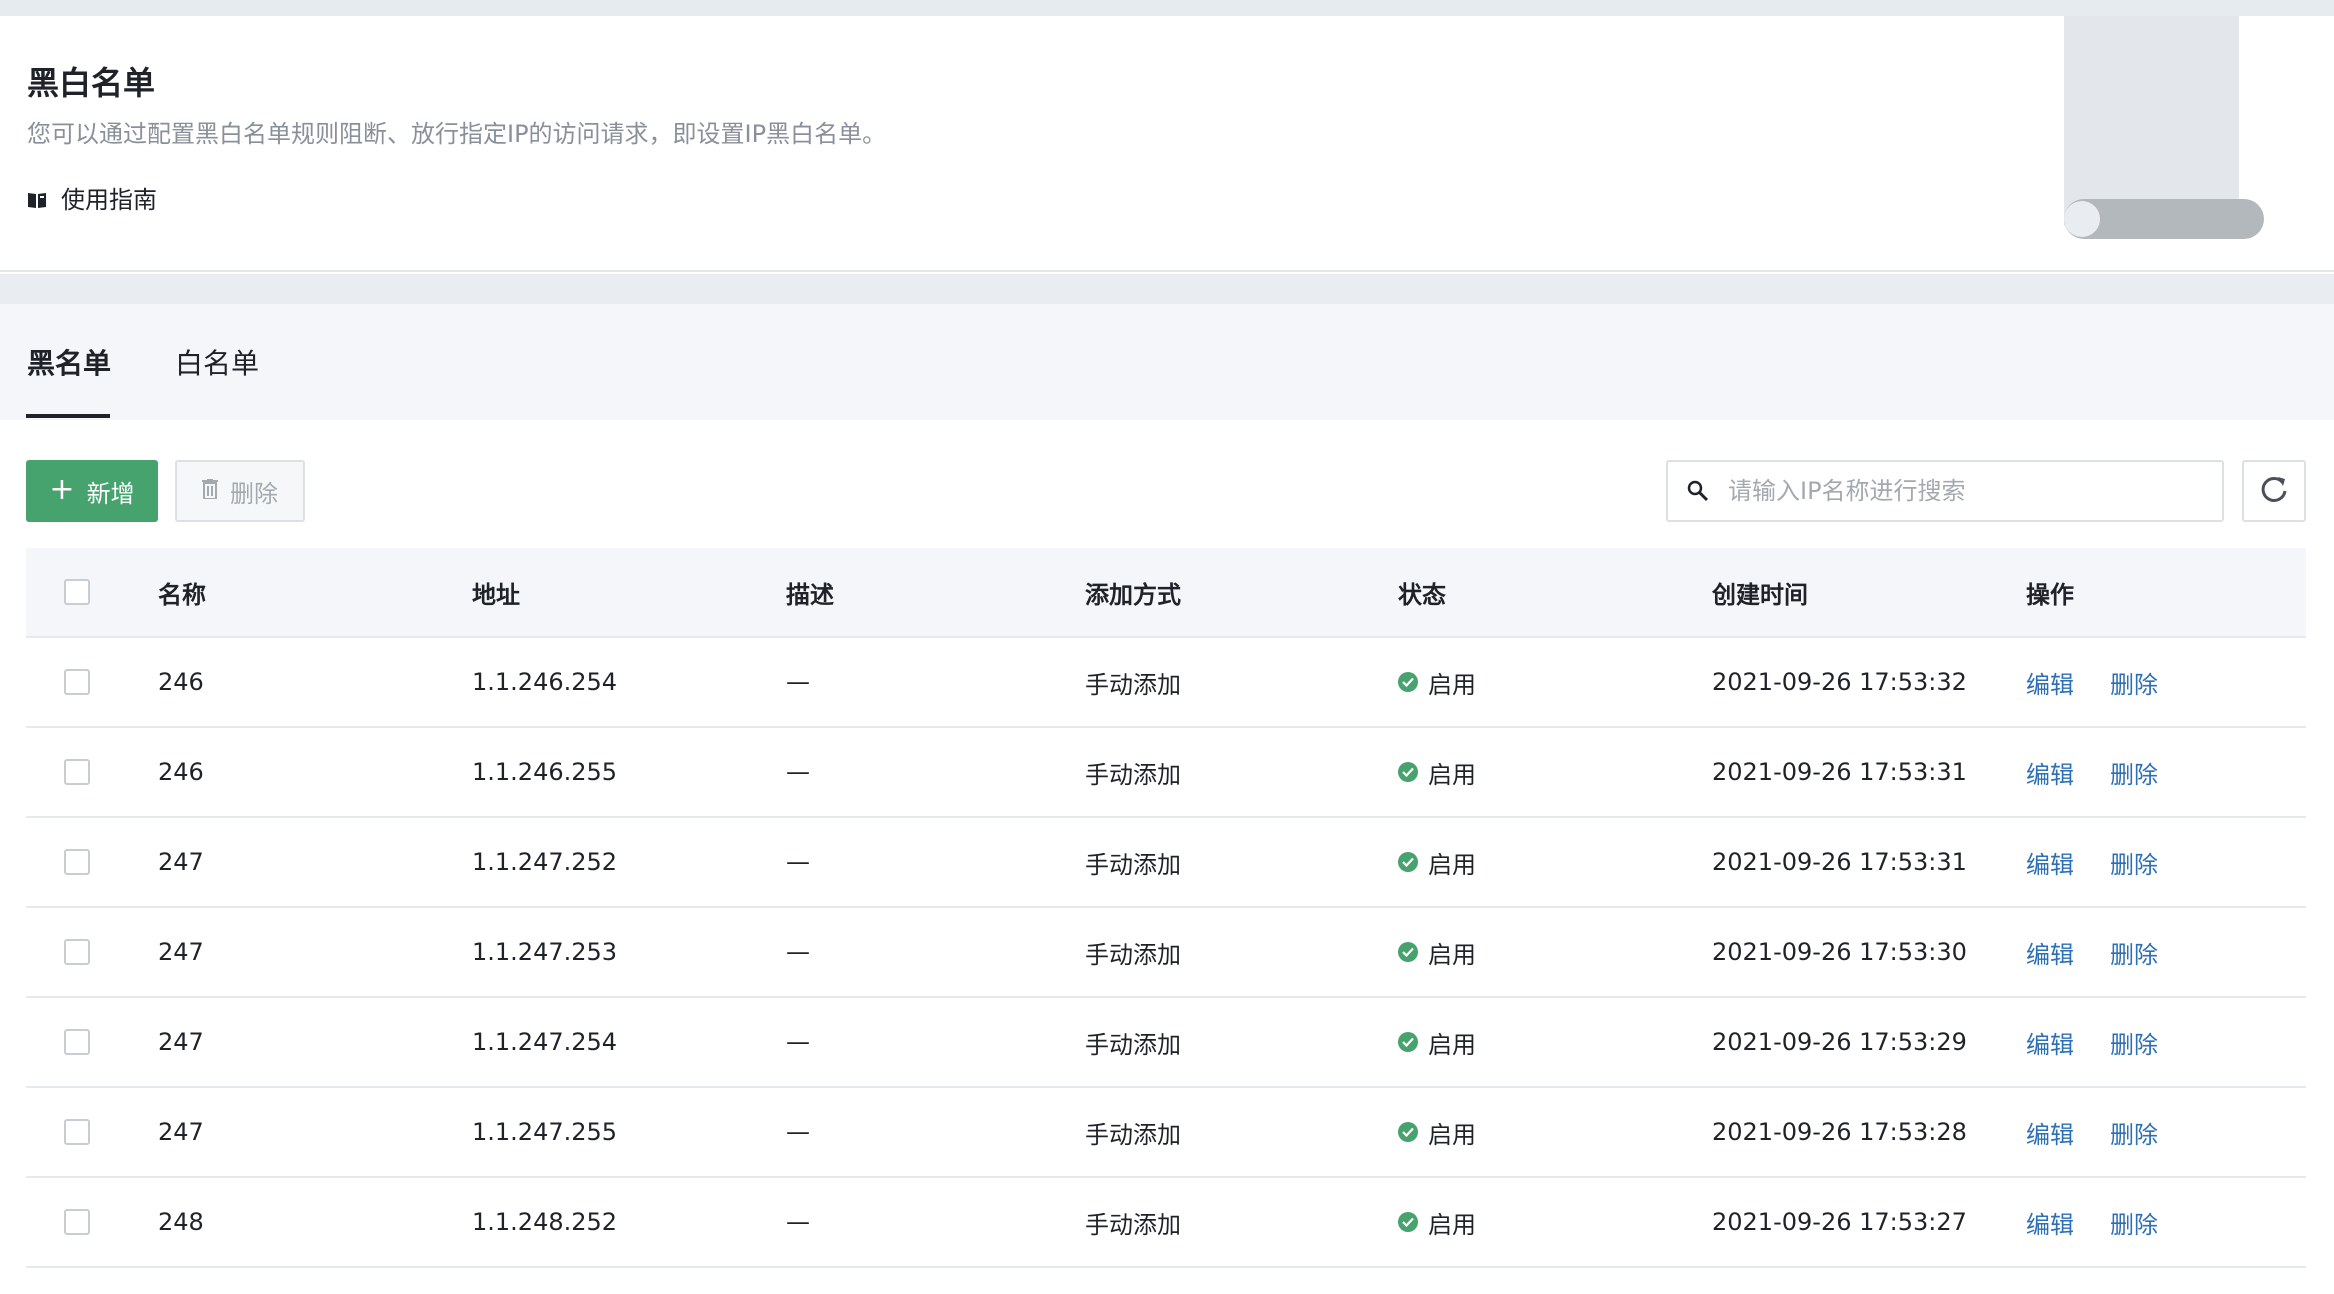 This screenshot has height=1294, width=2334. I want to click on guide-link: 使用指南, so click(92, 200).